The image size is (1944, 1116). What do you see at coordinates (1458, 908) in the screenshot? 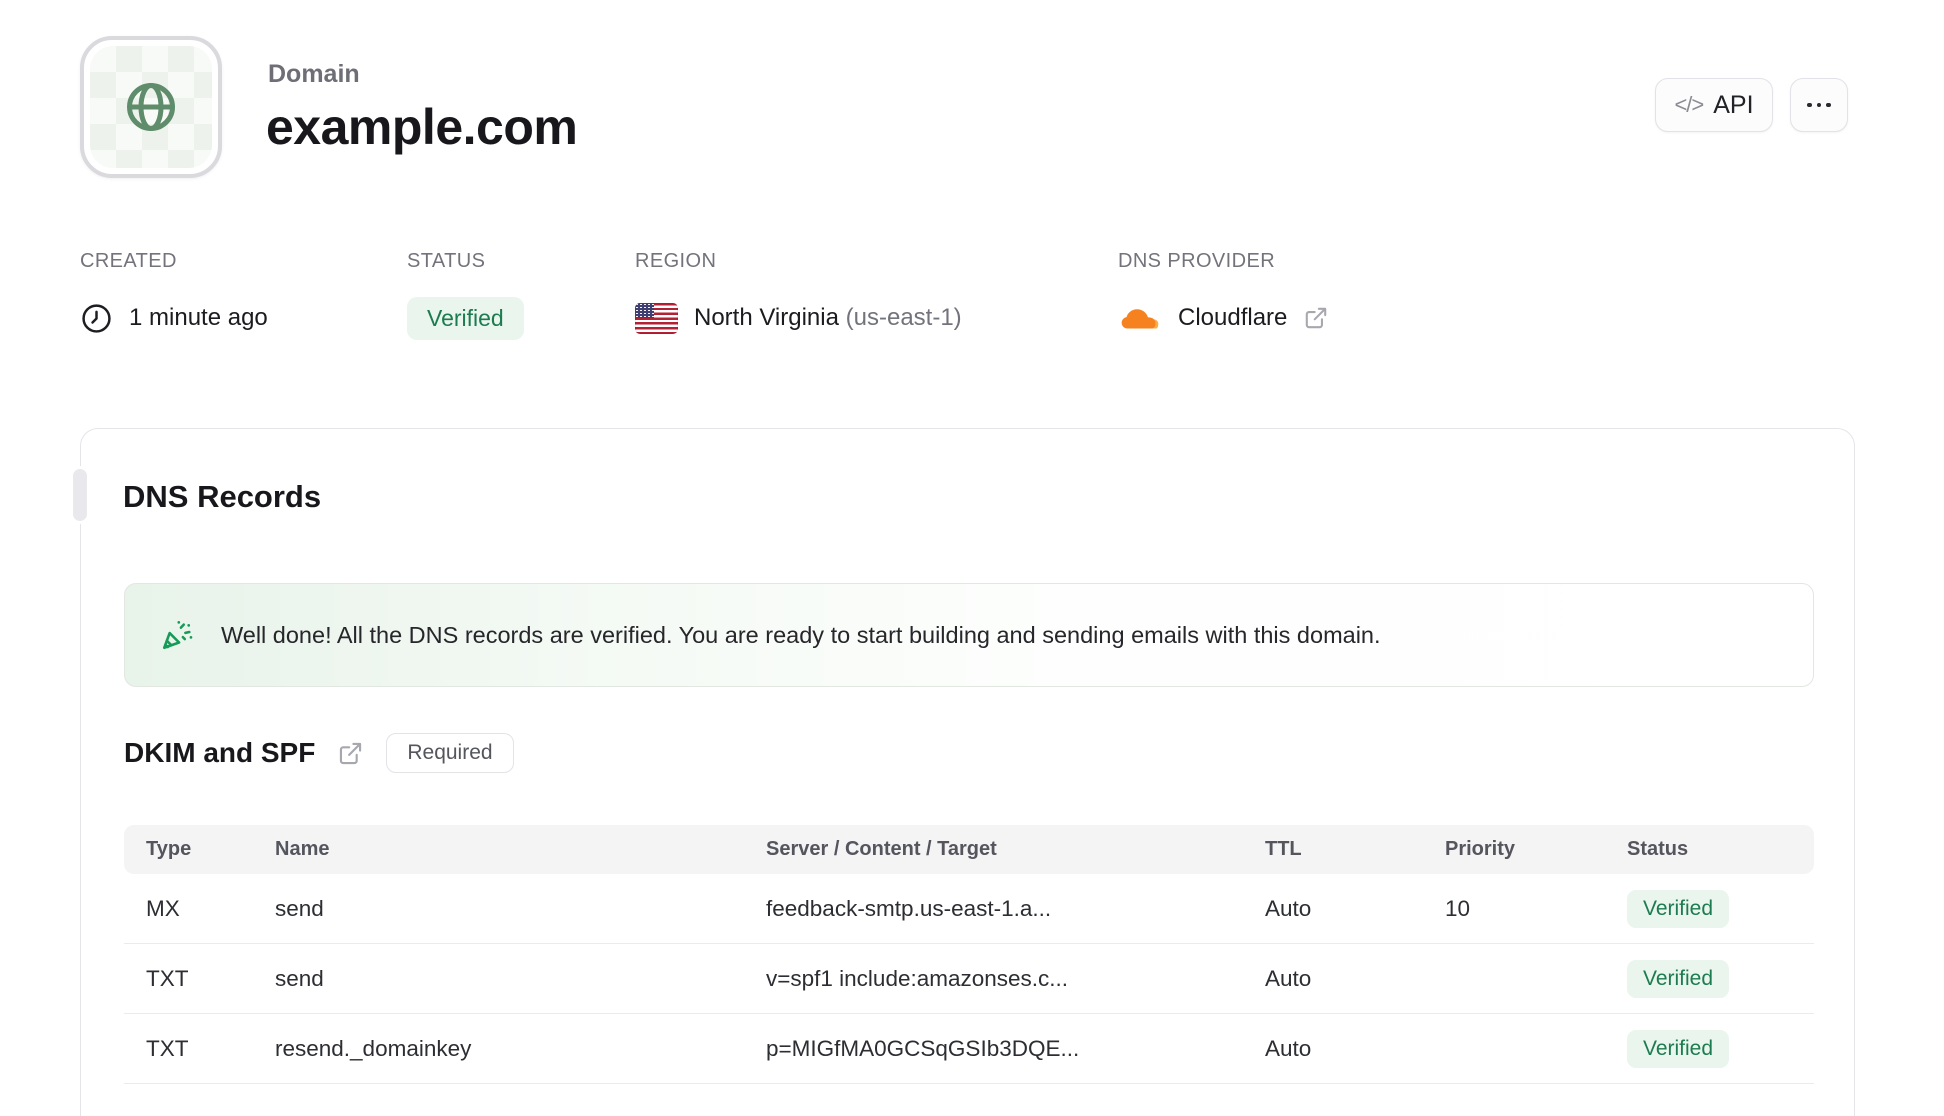
I see `cell-priority: 10` at bounding box center [1458, 908].